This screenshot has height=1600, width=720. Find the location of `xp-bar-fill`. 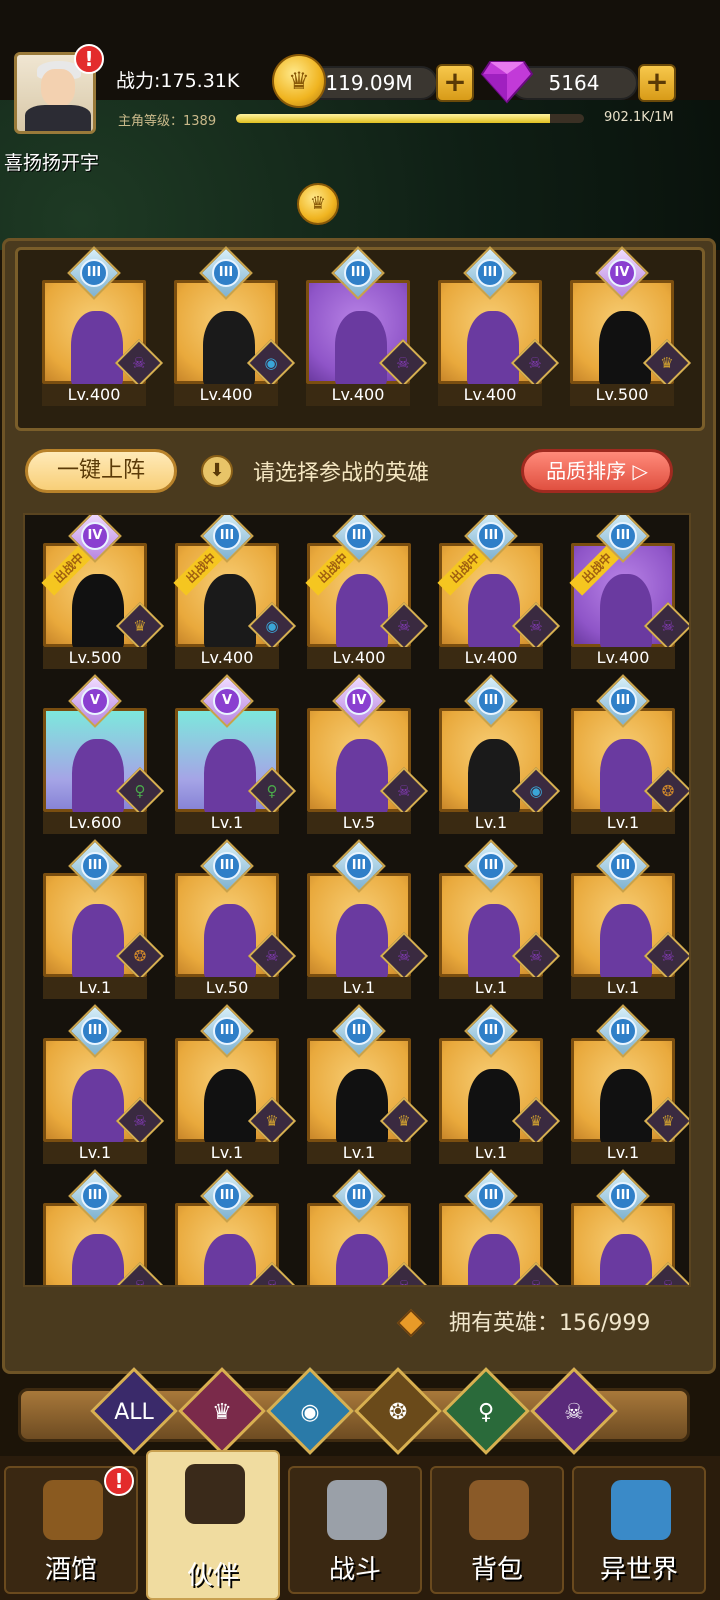

xp-bar-fill is located at coordinates (393, 118).